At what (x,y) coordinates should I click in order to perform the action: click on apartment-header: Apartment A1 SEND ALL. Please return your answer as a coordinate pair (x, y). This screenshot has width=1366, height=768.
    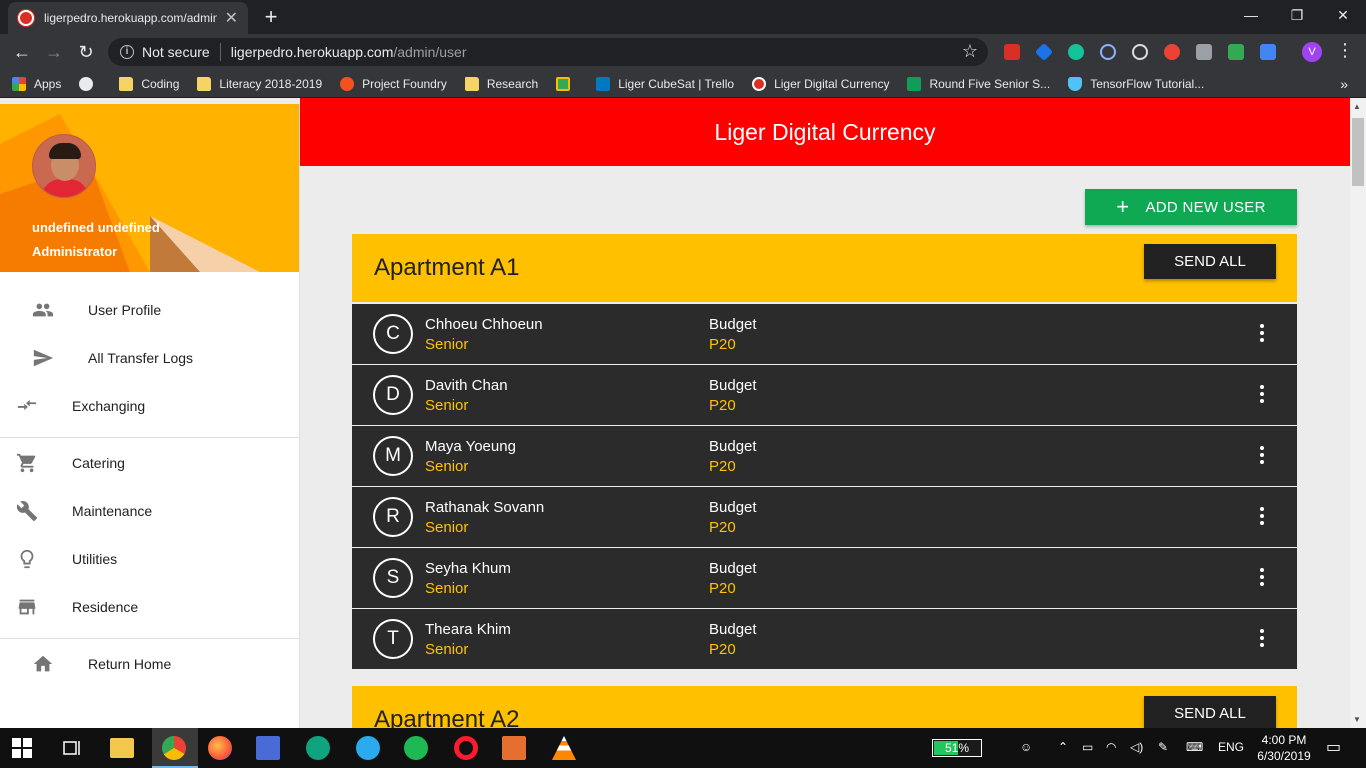
    Looking at the image, I should click on (824, 268).